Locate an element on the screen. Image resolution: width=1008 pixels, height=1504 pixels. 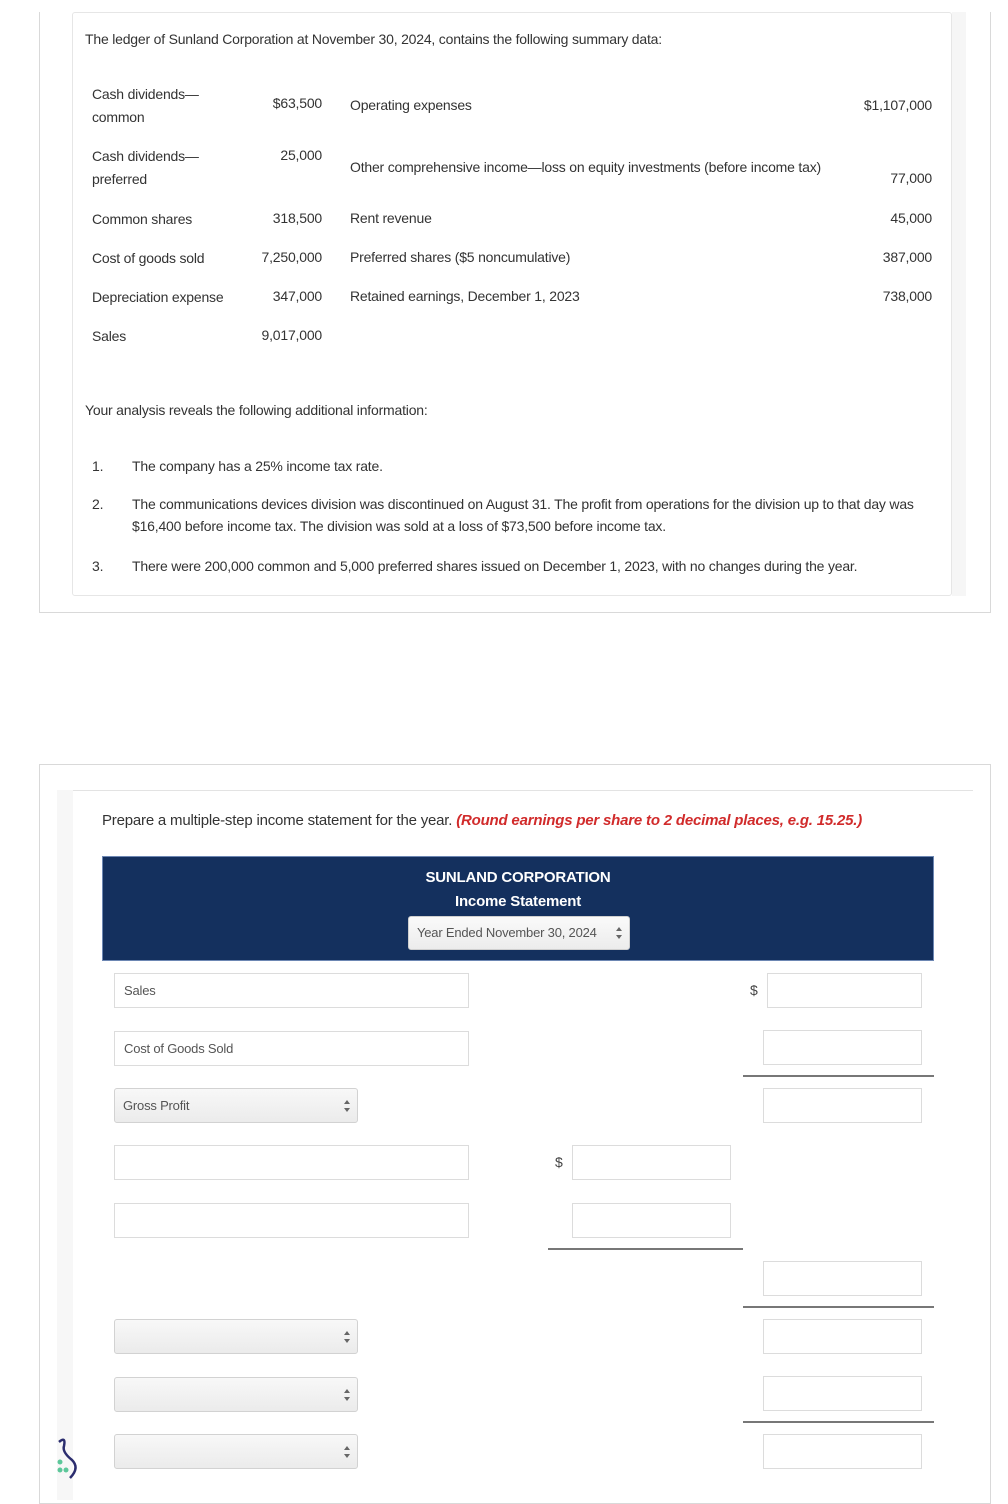
account-select-gross-profit: Gross Profit is located at coordinates (236, 1105).